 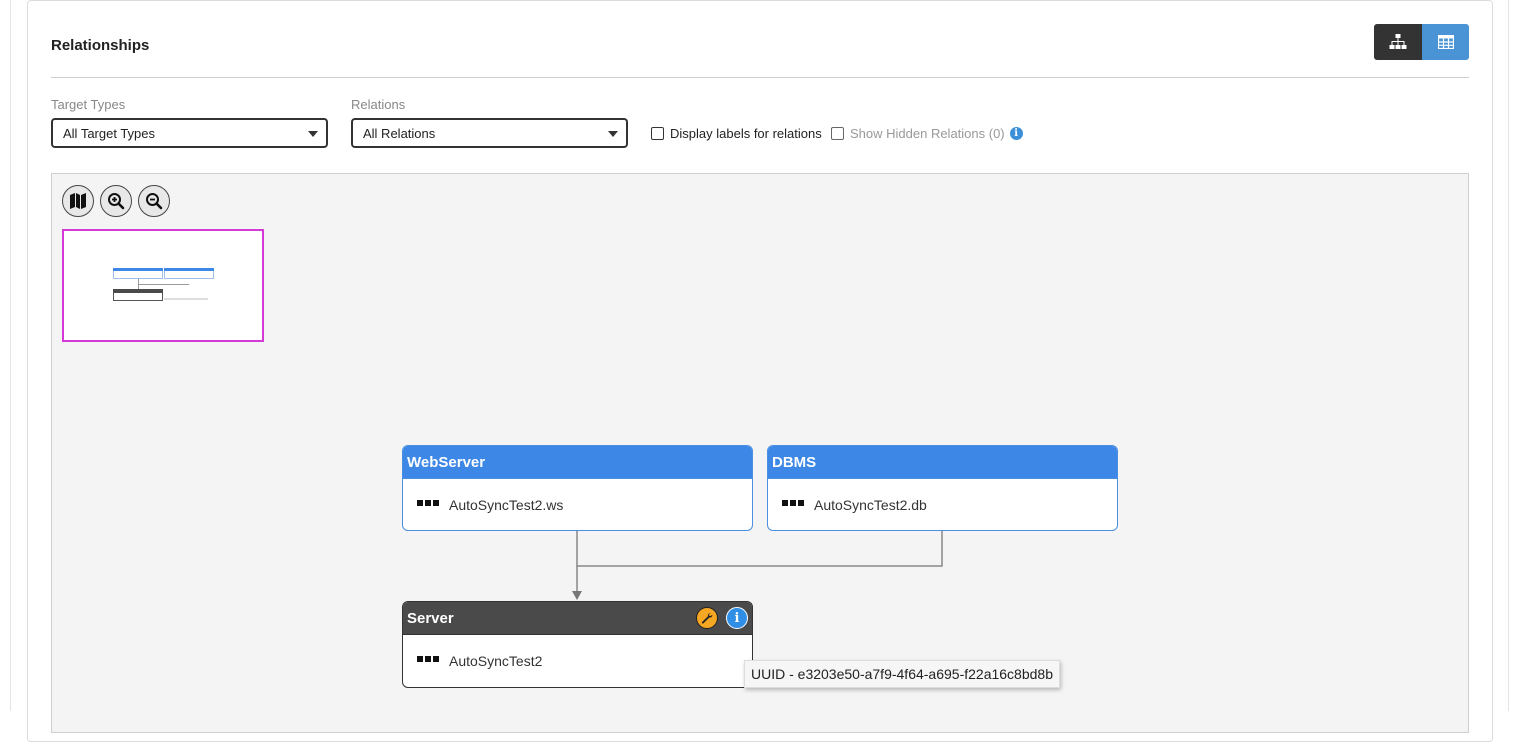 What do you see at coordinates (707, 618) in the screenshot?
I see `wrench-icon` at bounding box center [707, 618].